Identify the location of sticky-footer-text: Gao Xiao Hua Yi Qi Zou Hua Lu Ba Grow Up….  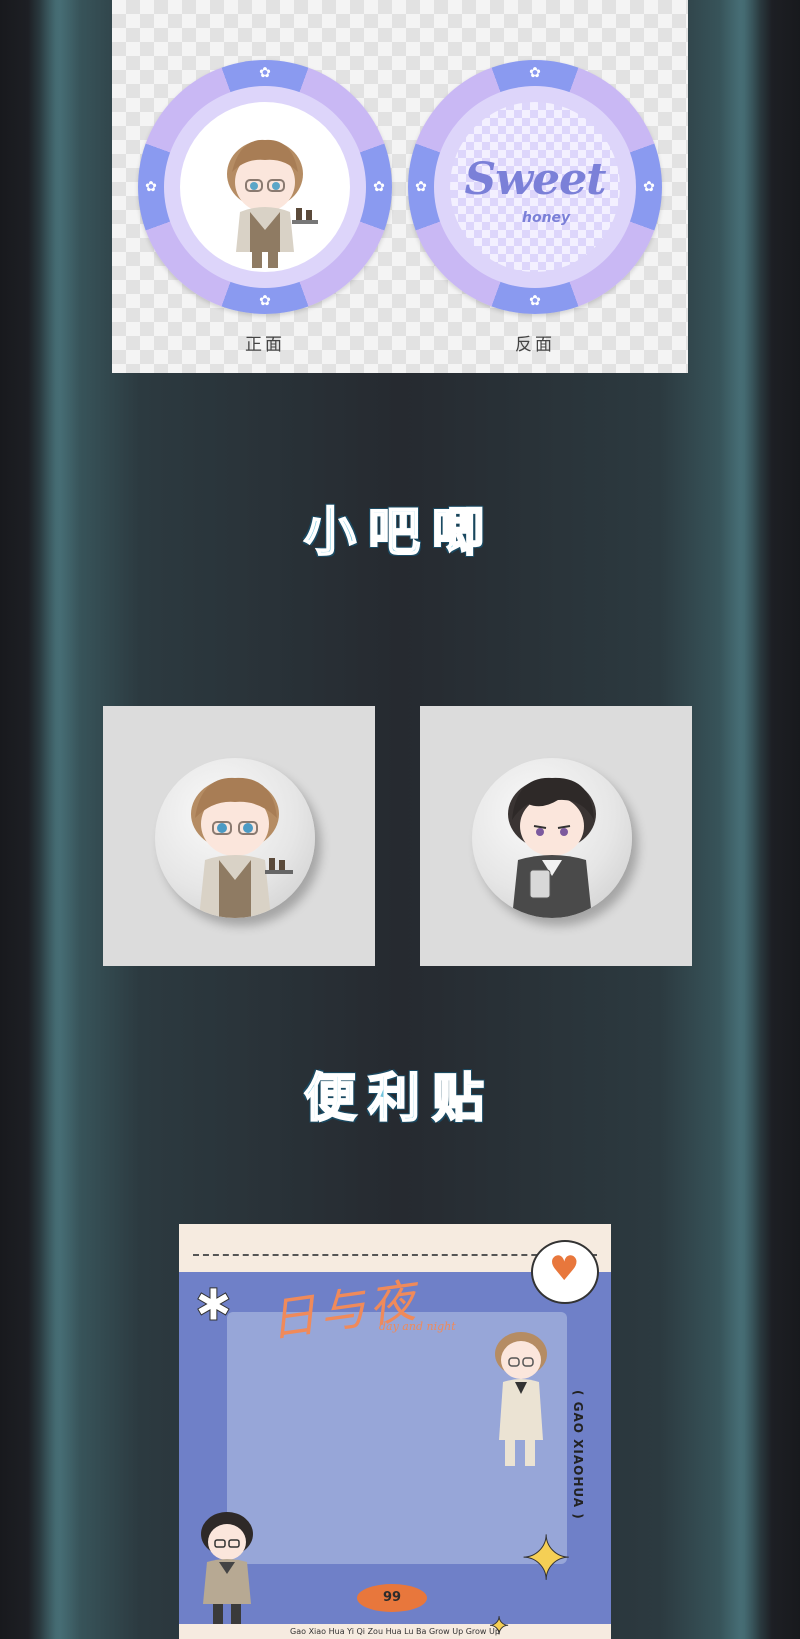
(395, 1631).